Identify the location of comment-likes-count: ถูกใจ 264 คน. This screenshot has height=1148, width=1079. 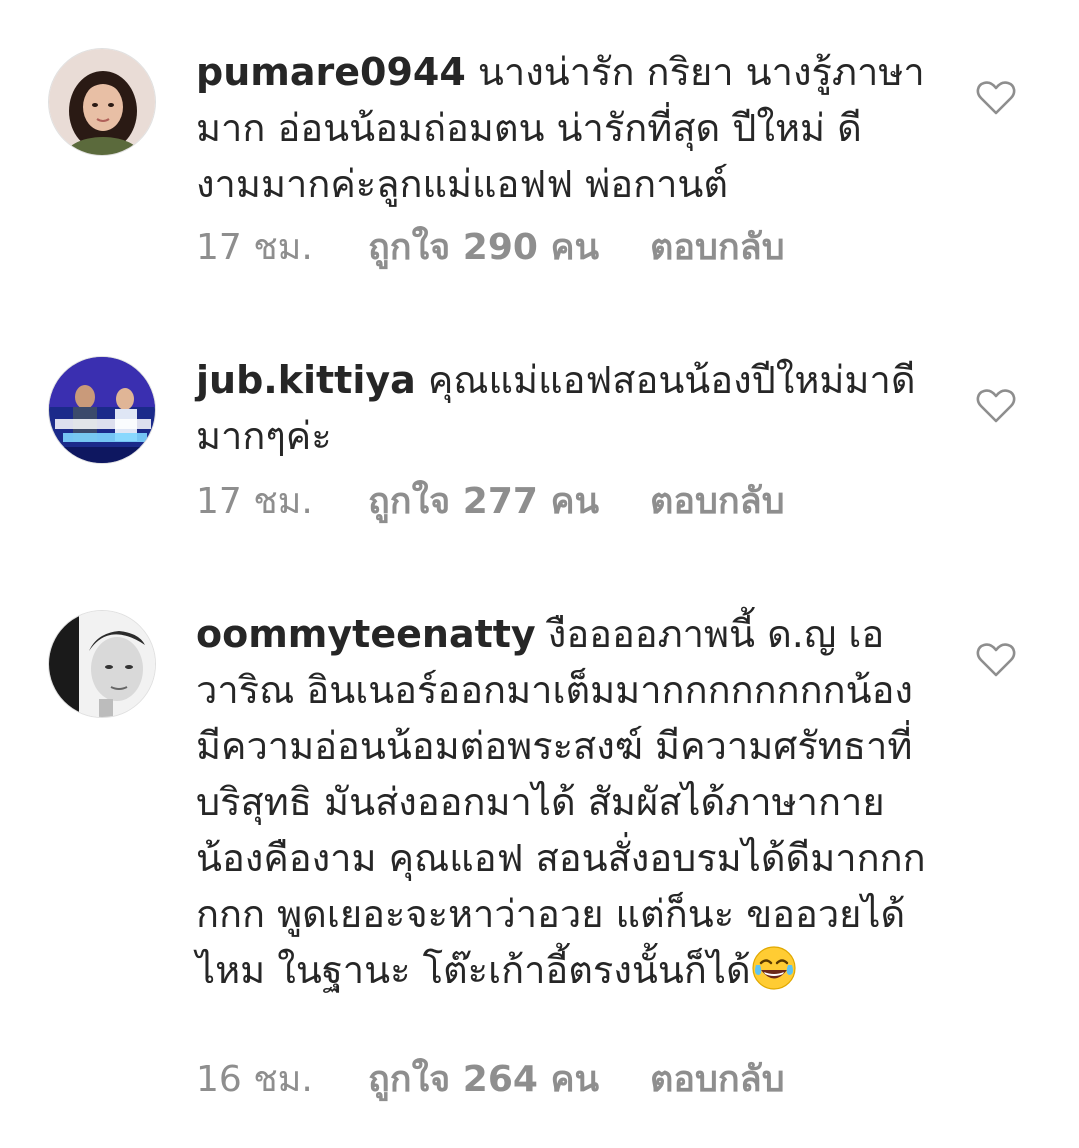
(509, 1080).